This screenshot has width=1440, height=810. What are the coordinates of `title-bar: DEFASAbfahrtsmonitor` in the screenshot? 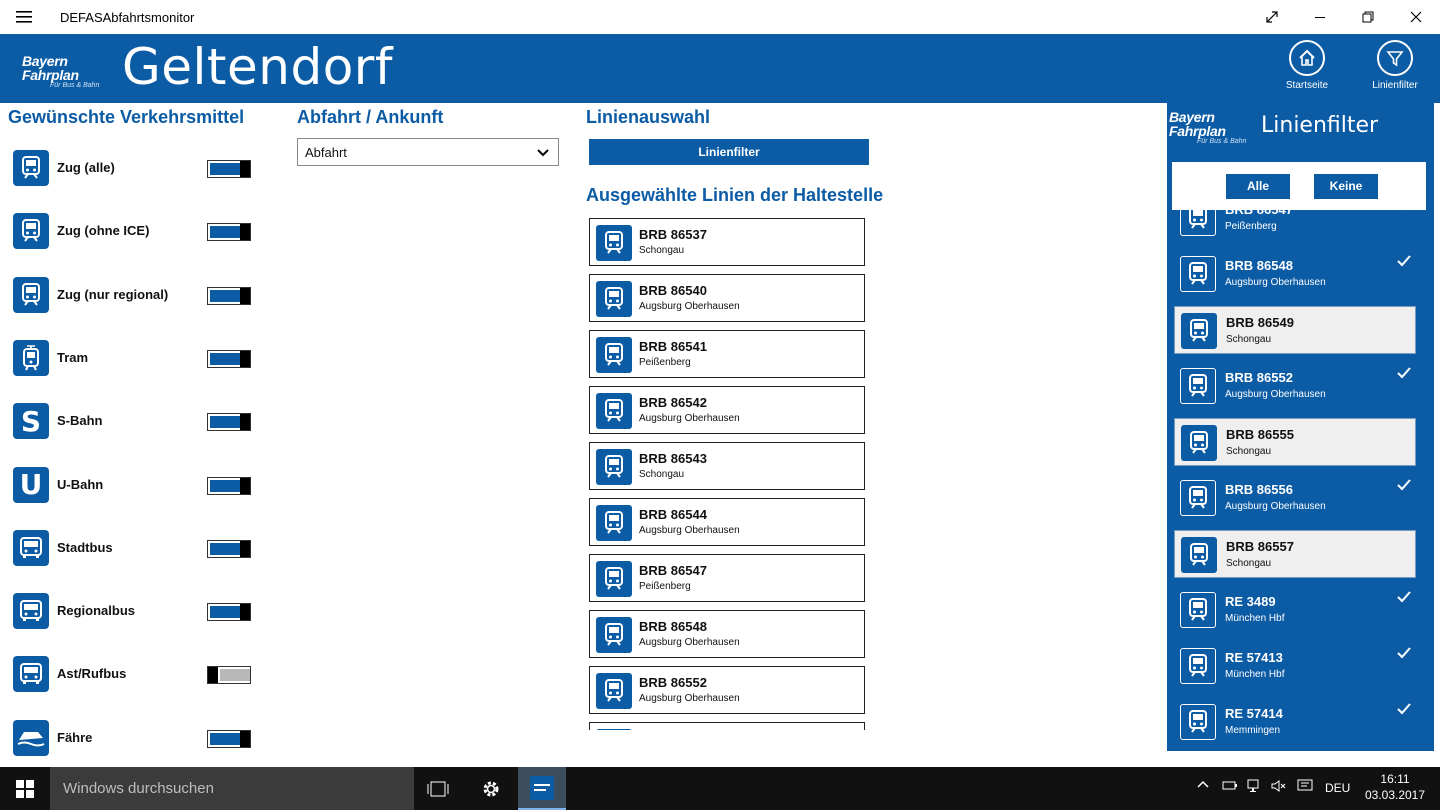 It's located at (720, 17).